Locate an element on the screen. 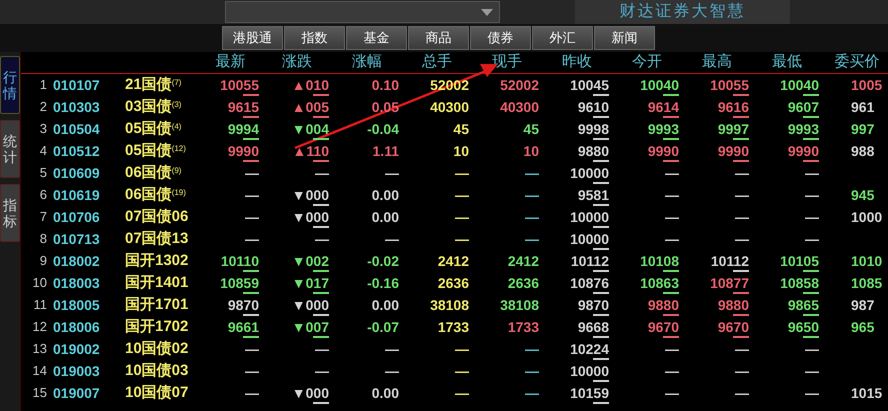 The height and width of the screenshot is (411, 888). table-cell-text: -0.07 is located at coordinates (383, 328).